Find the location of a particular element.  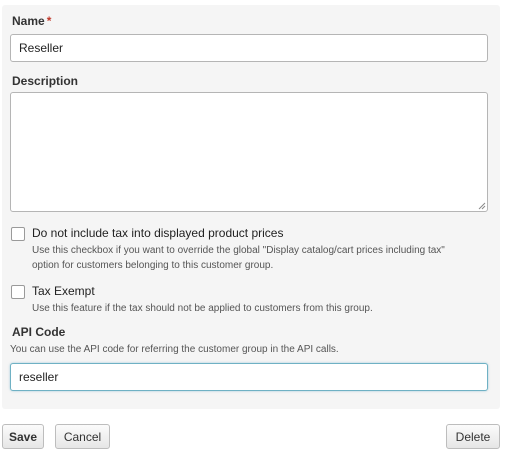

delete-button: Delete is located at coordinates (473, 436).